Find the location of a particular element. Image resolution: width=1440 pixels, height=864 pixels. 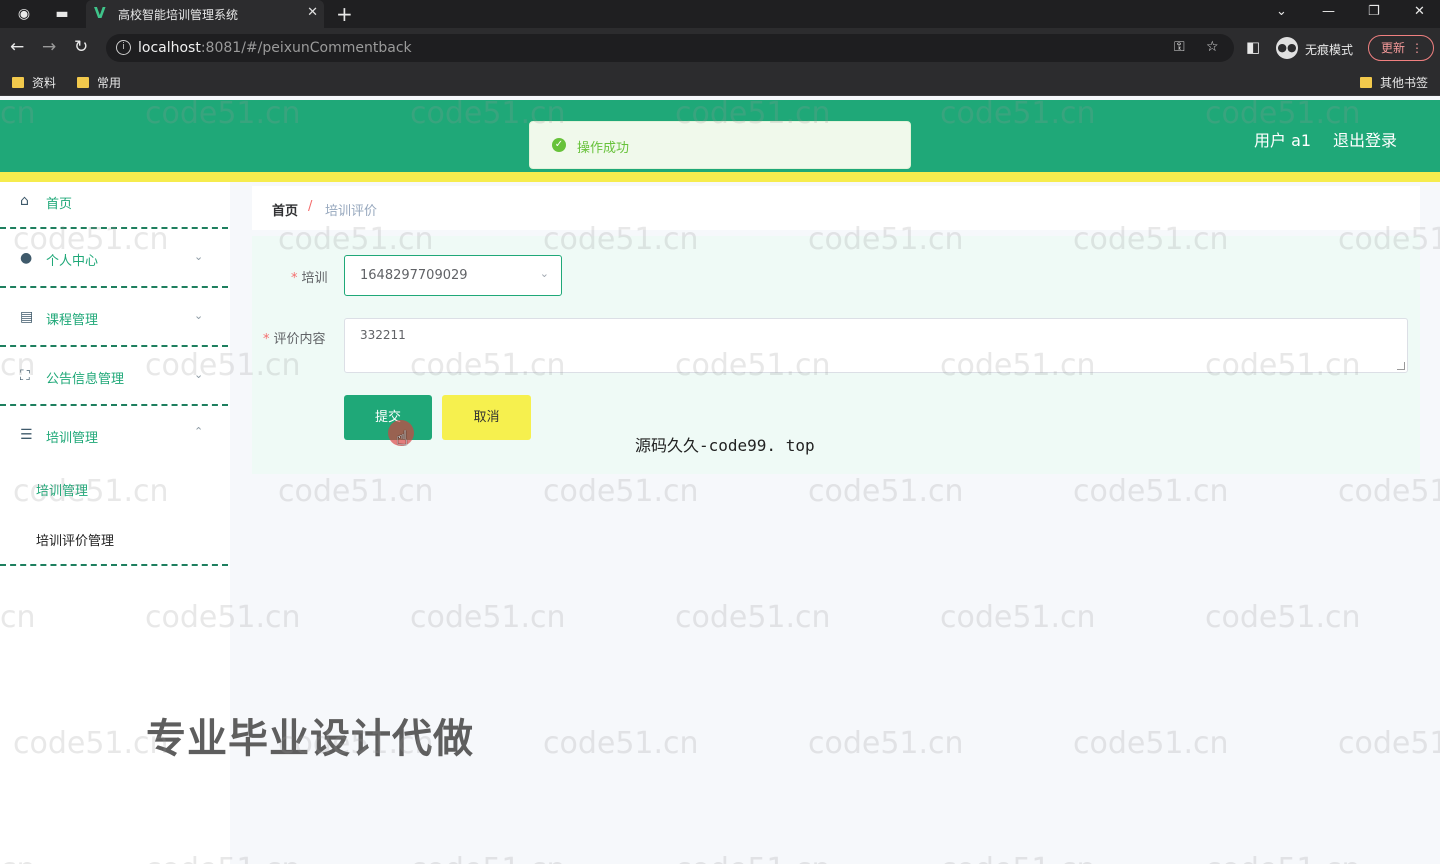

vue-logo-icon: V is located at coordinates (100, 13).